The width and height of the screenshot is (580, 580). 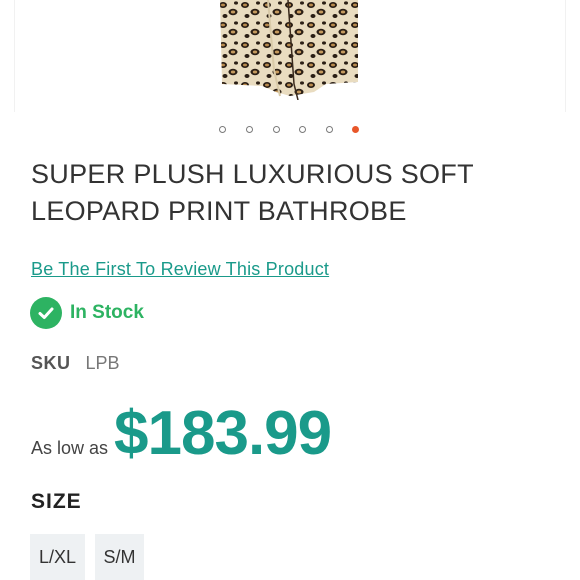 I want to click on size-label: SIZE, so click(x=56, y=501).